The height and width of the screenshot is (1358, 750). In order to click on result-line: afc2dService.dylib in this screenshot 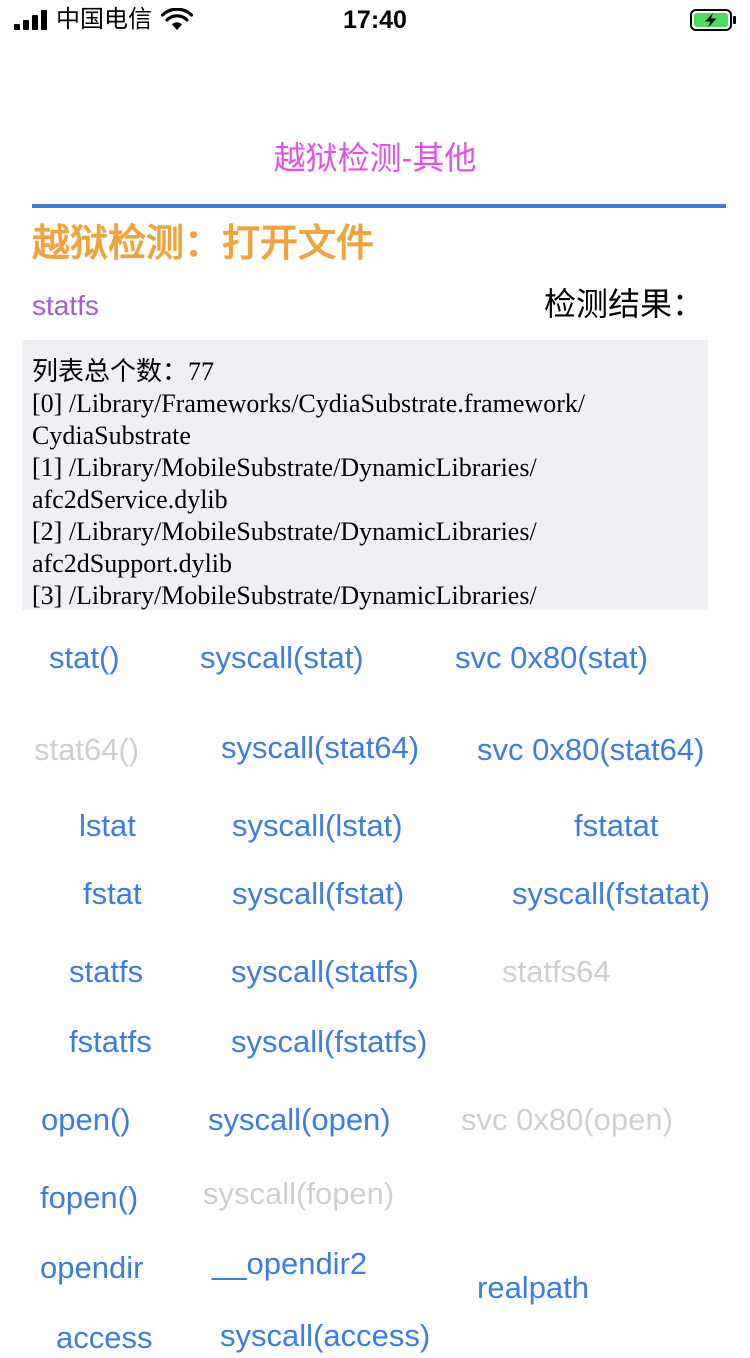, I will do `click(130, 499)`.